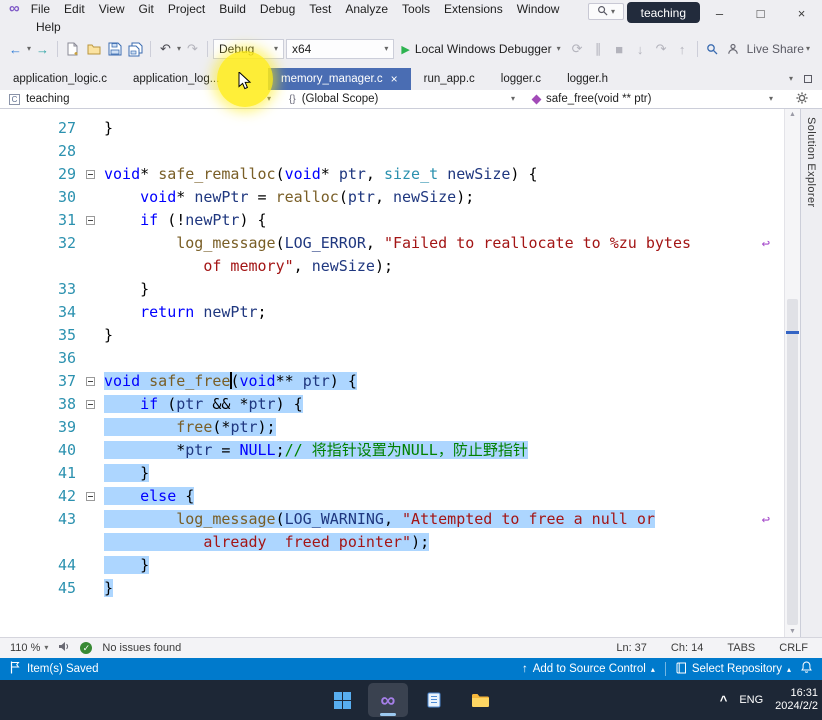 Image resolution: width=822 pixels, height=720 pixels. Describe the element at coordinates (388, 700) in the screenshot. I see `visual-studio-taskbar-icon: ∞` at that location.